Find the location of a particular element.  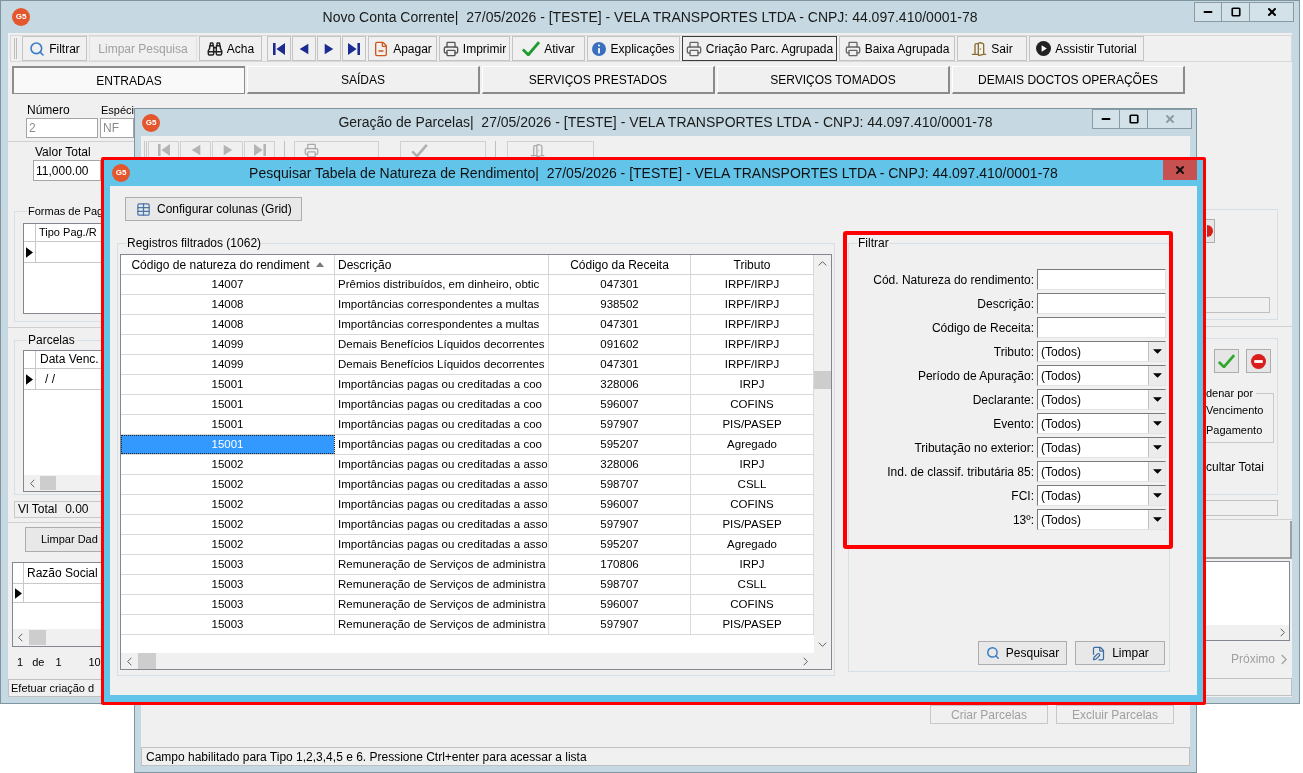

toolbar-button: Filtrar is located at coordinates (54, 48).